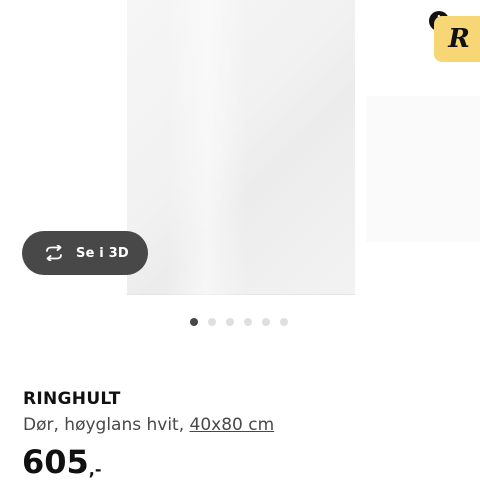 This screenshot has height=480, width=480. I want to click on product-description-text: Dør, høyglans hvit,, so click(104, 425).